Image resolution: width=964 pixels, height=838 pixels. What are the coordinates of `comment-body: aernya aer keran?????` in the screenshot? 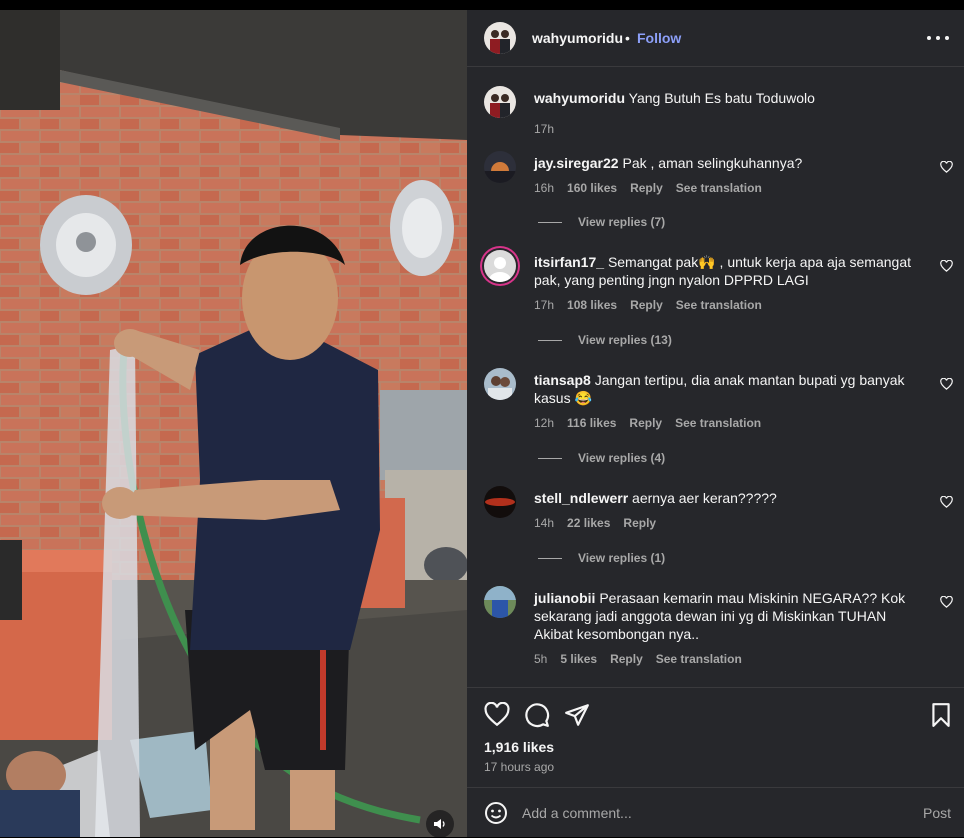 It's located at (704, 498).